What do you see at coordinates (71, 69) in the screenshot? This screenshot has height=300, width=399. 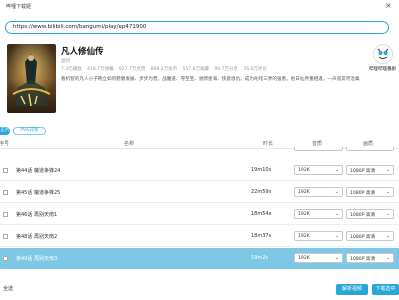 I see `stat-play: 7.3亿播放` at bounding box center [71, 69].